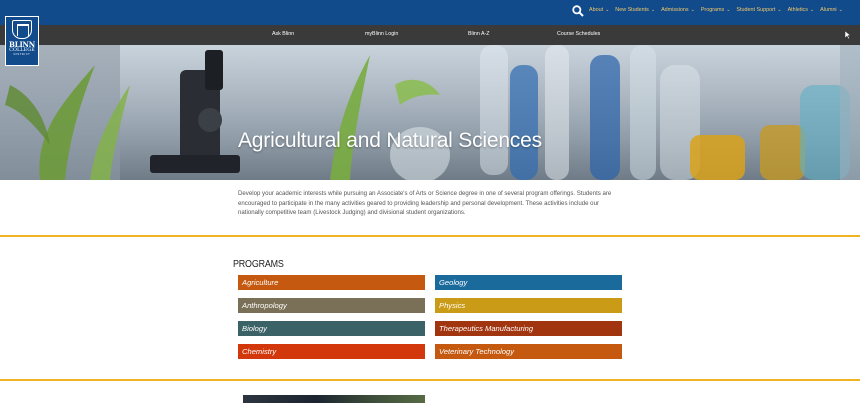 The width and height of the screenshot is (860, 403). I want to click on menu-item-label: Athletics, so click(797, 10).